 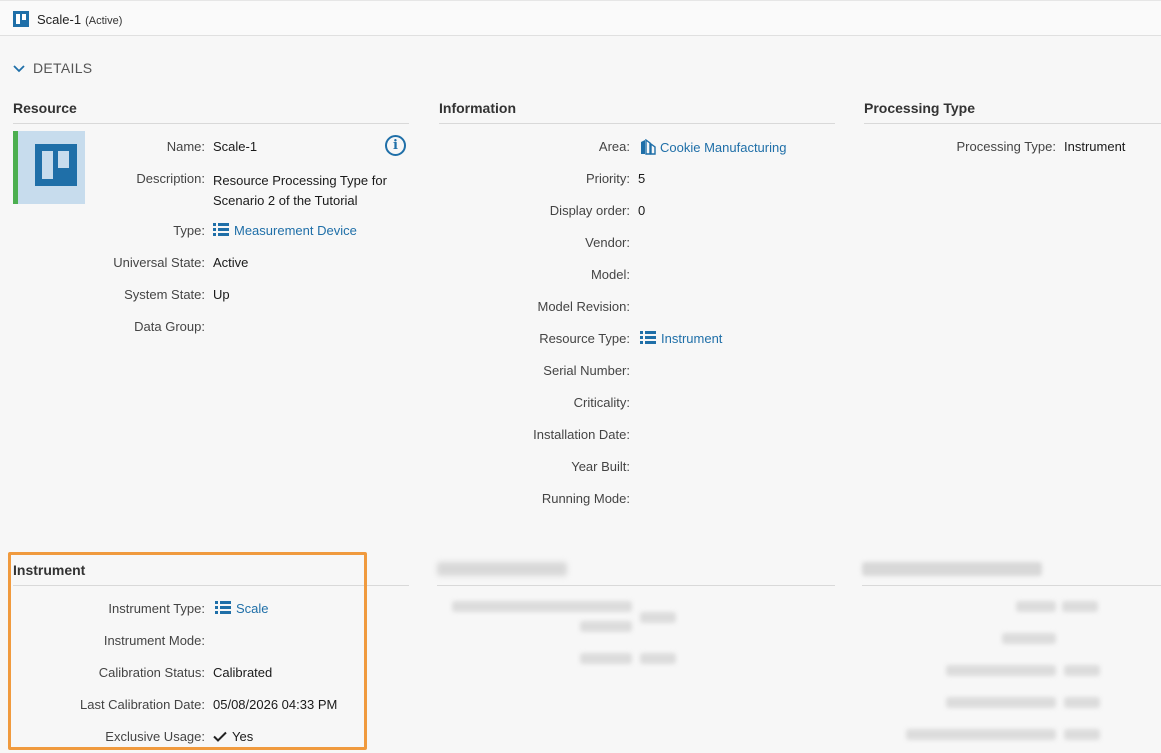 What do you see at coordinates (1006, 146) in the screenshot?
I see `processing-type-label: Processing Type:` at bounding box center [1006, 146].